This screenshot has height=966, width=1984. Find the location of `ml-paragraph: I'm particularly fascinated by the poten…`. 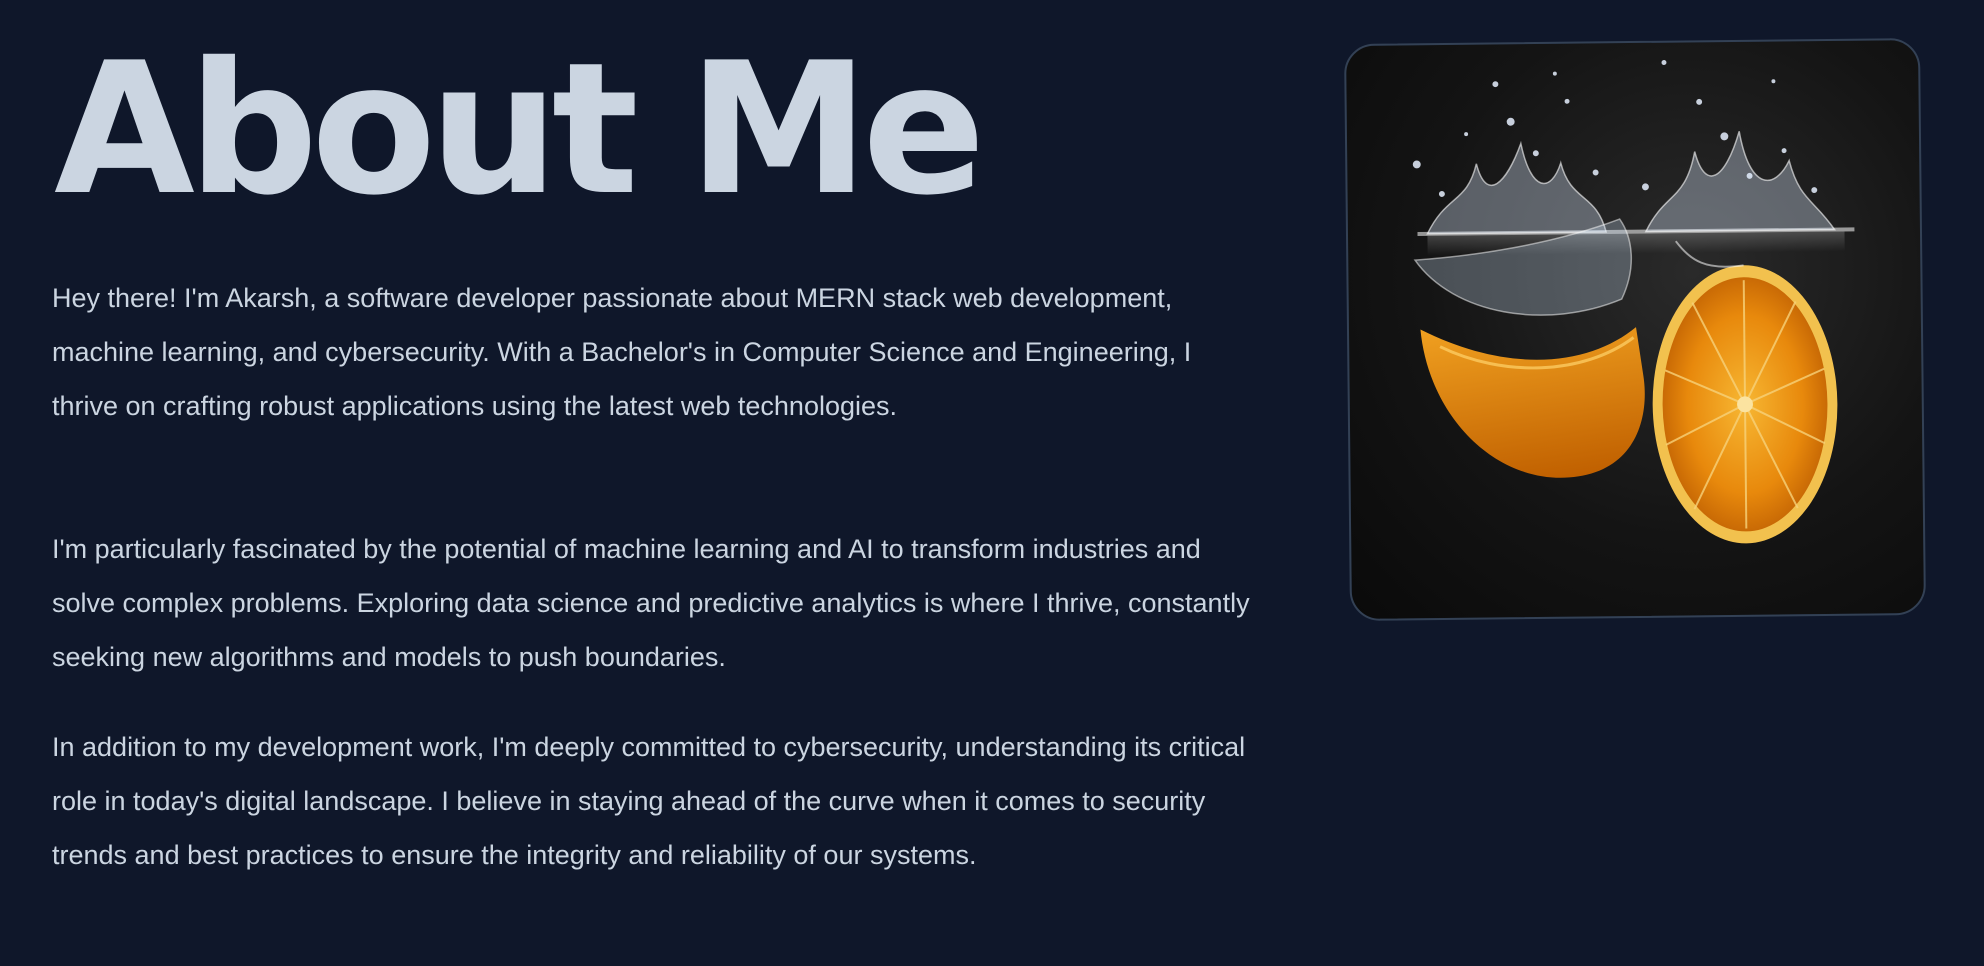

ml-paragraph: I'm particularly fascinated by the poten… is located at coordinates (651, 603).